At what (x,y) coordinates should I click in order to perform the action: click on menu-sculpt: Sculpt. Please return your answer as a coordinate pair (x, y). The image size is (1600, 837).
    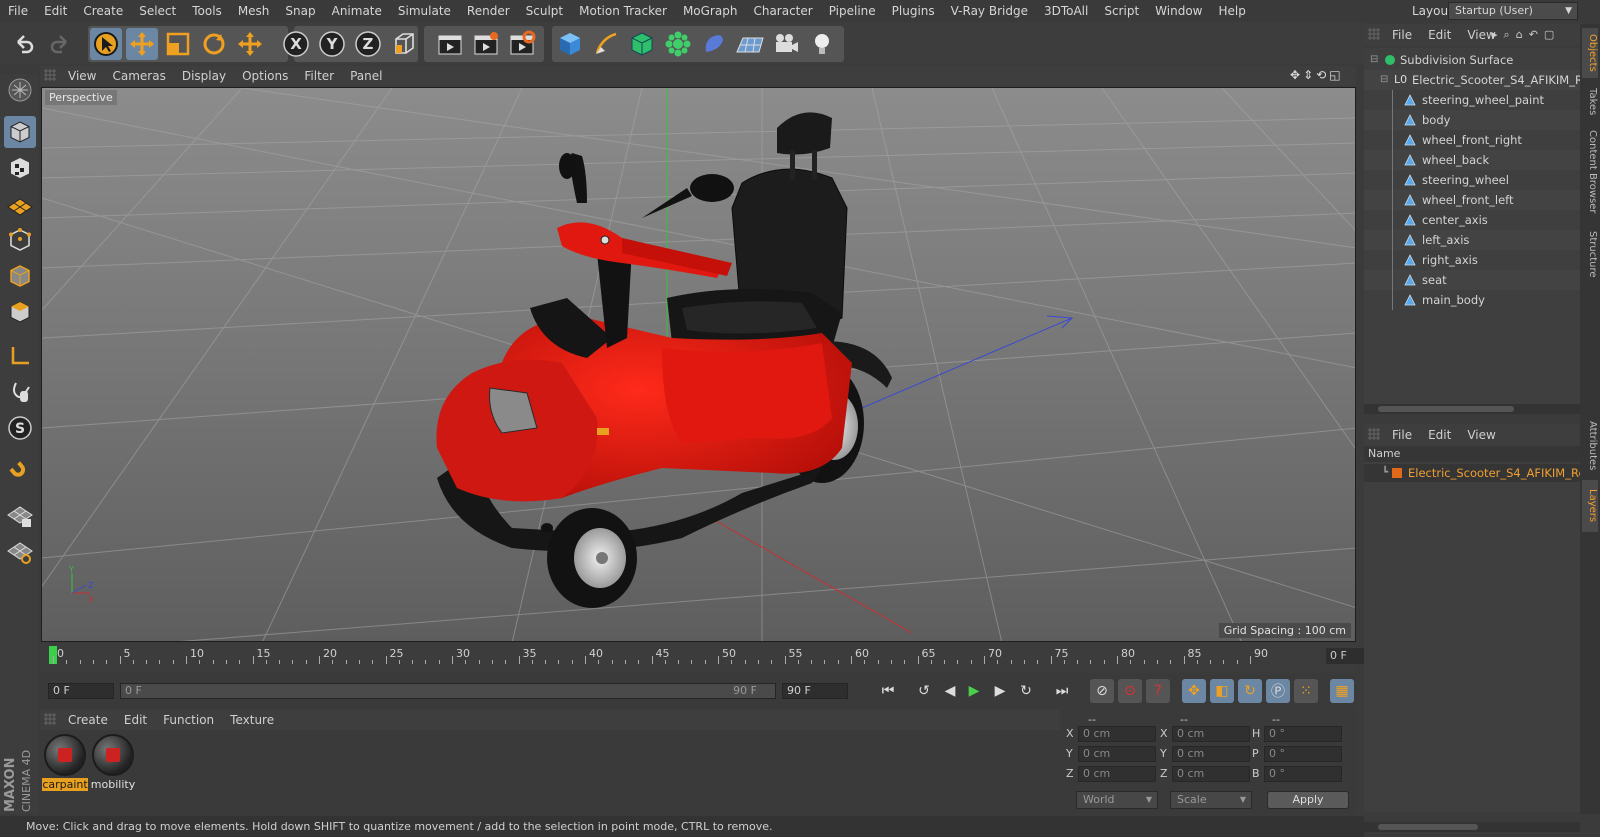
    Looking at the image, I should click on (544, 11).